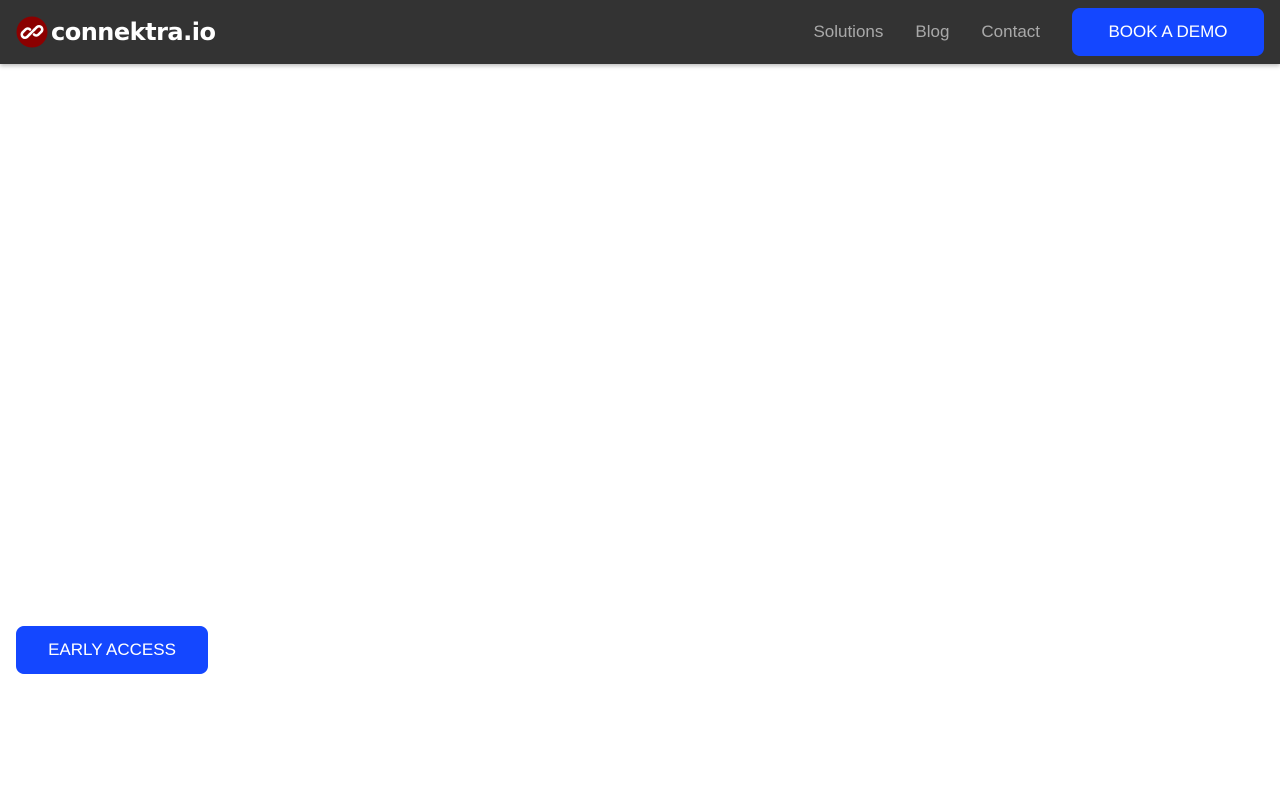 The height and width of the screenshot is (800, 1280). What do you see at coordinates (932, 32) in the screenshot?
I see `nav-link-blog: Blog` at bounding box center [932, 32].